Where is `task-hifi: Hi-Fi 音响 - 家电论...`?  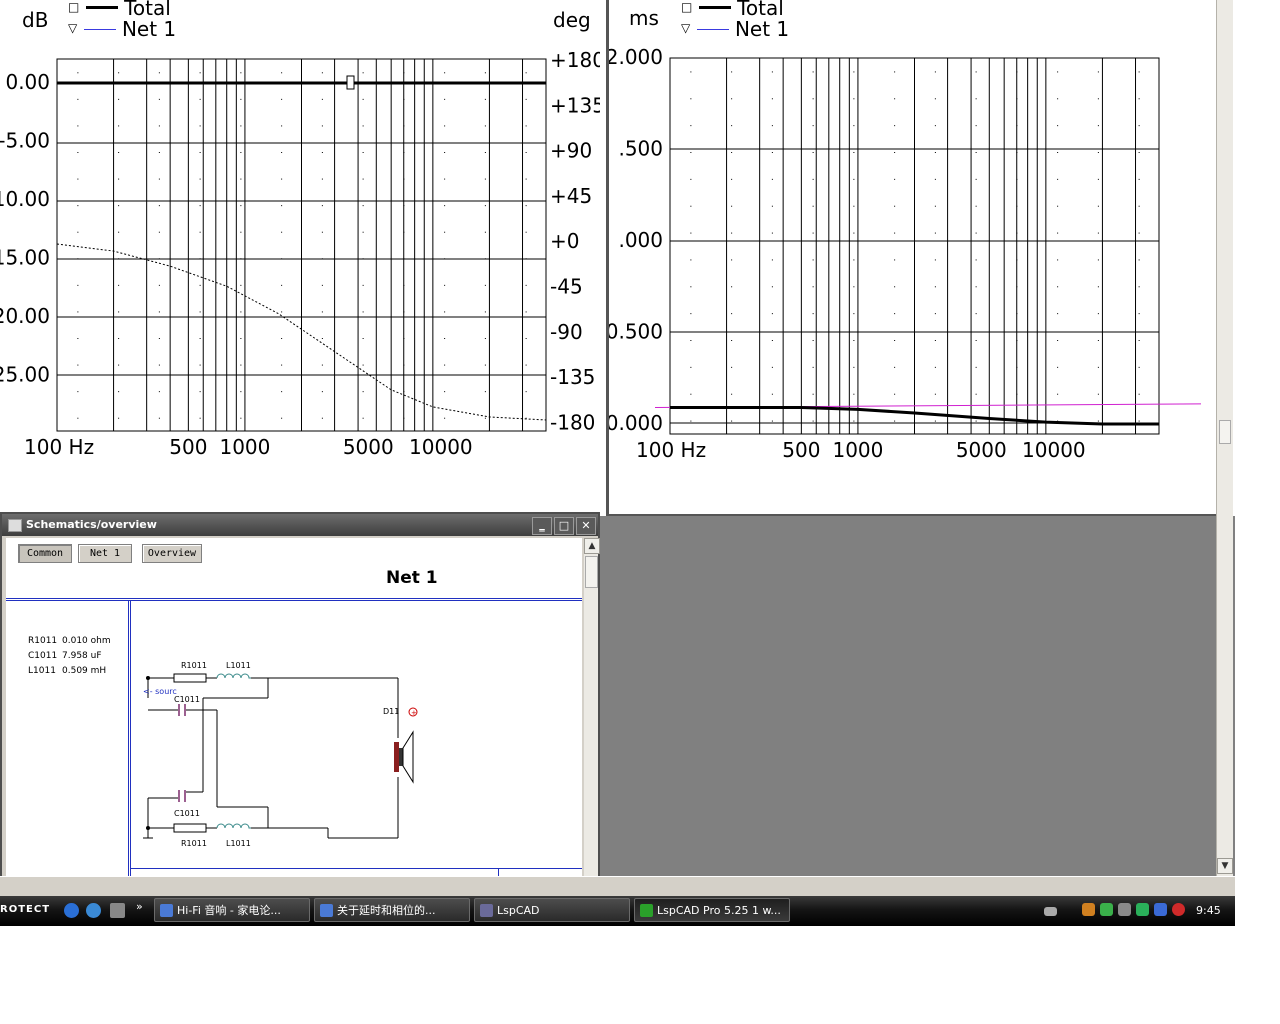
task-hifi: Hi-Fi 音响 - 家电论... is located at coordinates (232, 910).